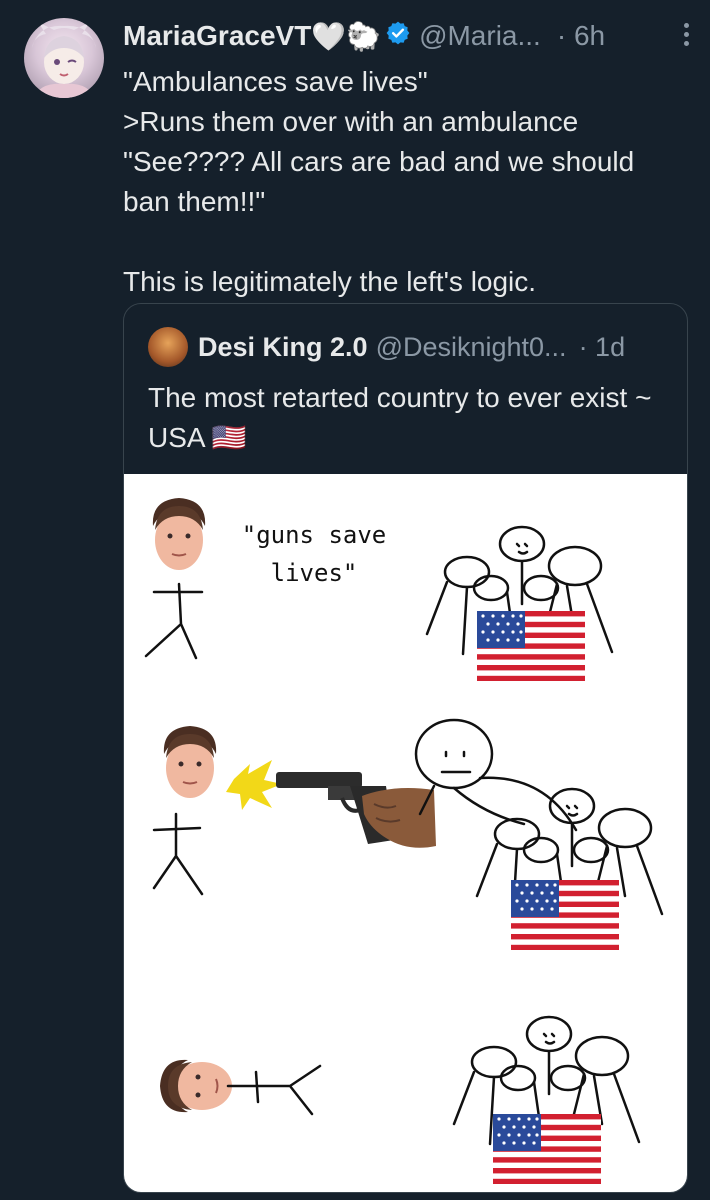 The height and width of the screenshot is (1200, 710). I want to click on tweet-header: MariaGraceVT 🤍🐑 @Maria... · 6h, so click(406, 36).